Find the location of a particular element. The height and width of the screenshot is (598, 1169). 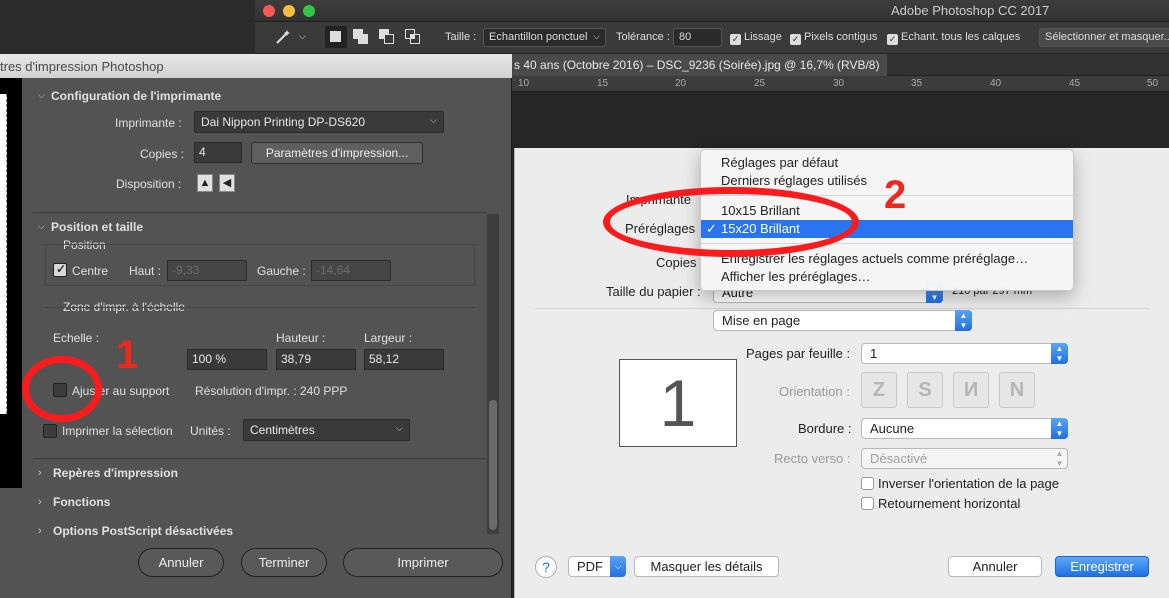

close-window-icon is located at coordinates (269, 11).